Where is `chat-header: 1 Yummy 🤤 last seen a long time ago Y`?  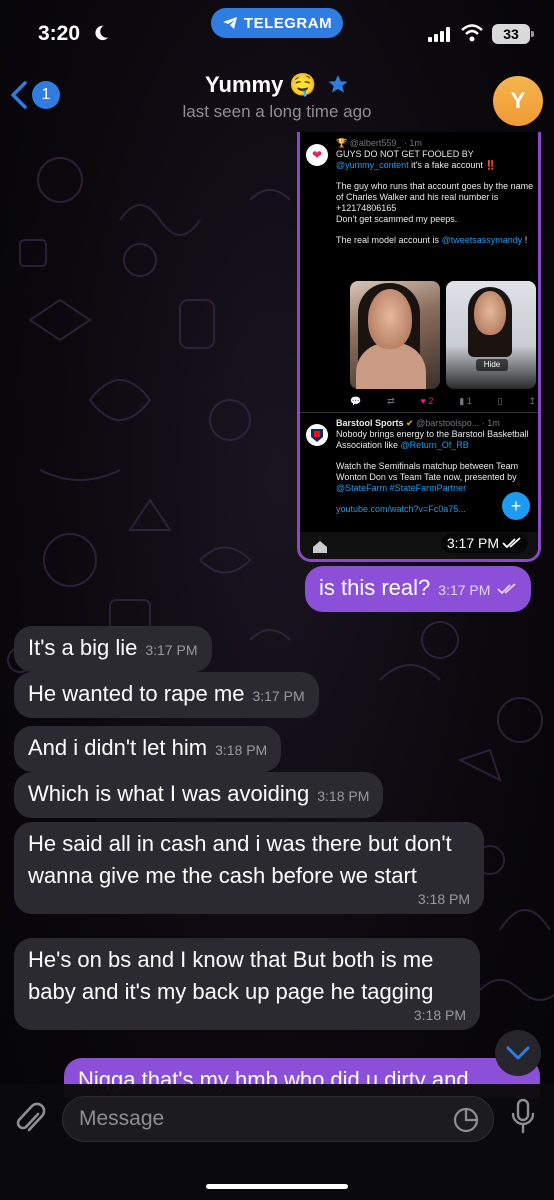 chat-header: 1 Yummy 🤤 last seen a long time ago Y is located at coordinates (277, 97).